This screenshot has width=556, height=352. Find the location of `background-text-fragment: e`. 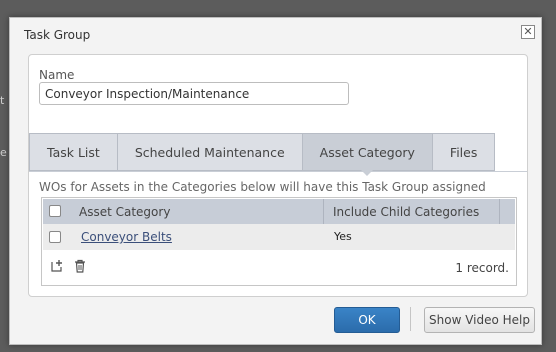

background-text-fragment: e is located at coordinates (3, 152).